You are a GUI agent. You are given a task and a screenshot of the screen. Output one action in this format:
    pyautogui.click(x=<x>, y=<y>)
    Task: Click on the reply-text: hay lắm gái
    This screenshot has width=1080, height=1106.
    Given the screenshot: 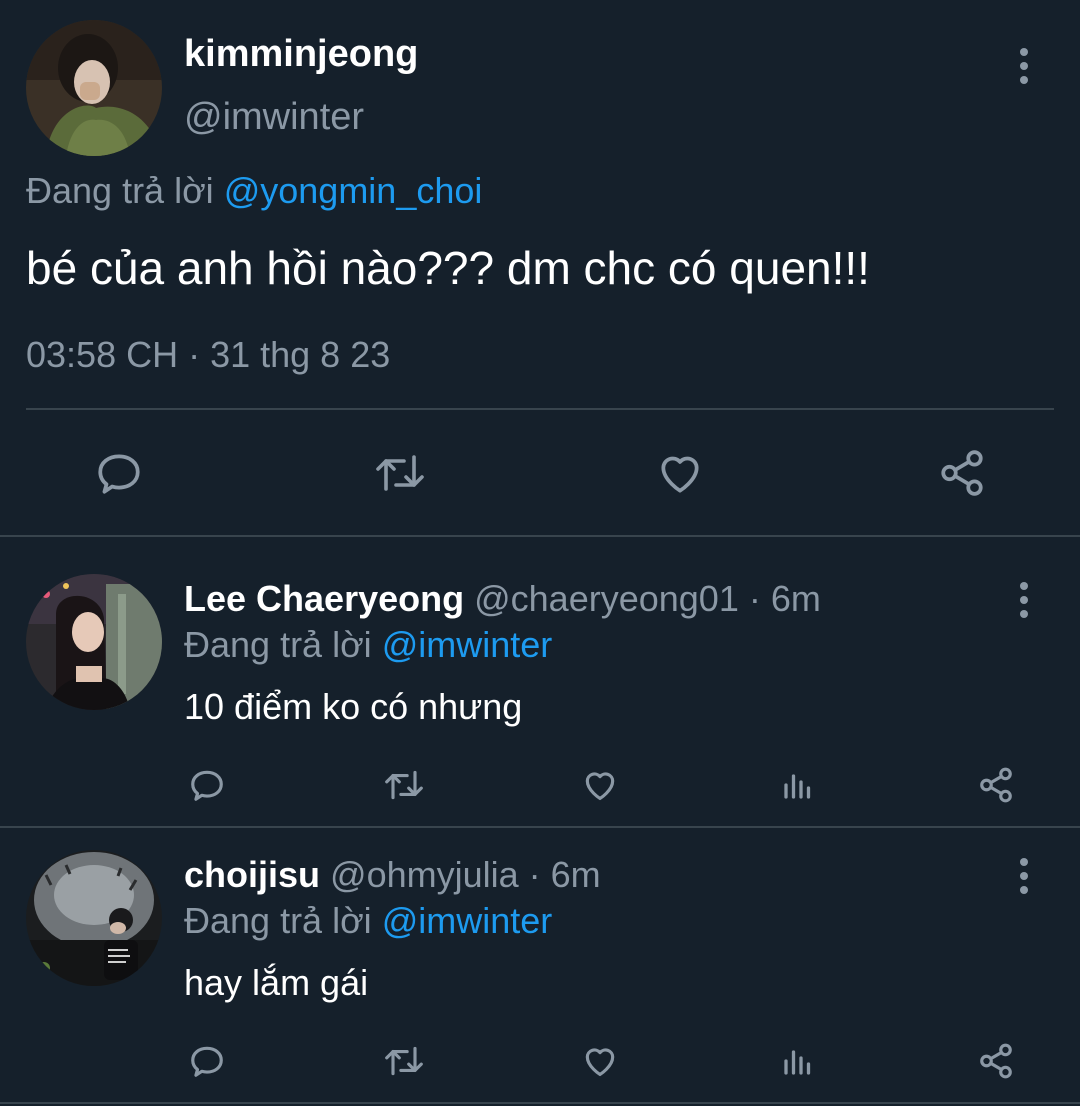 What is the action you would take?
    pyautogui.click(x=276, y=982)
    